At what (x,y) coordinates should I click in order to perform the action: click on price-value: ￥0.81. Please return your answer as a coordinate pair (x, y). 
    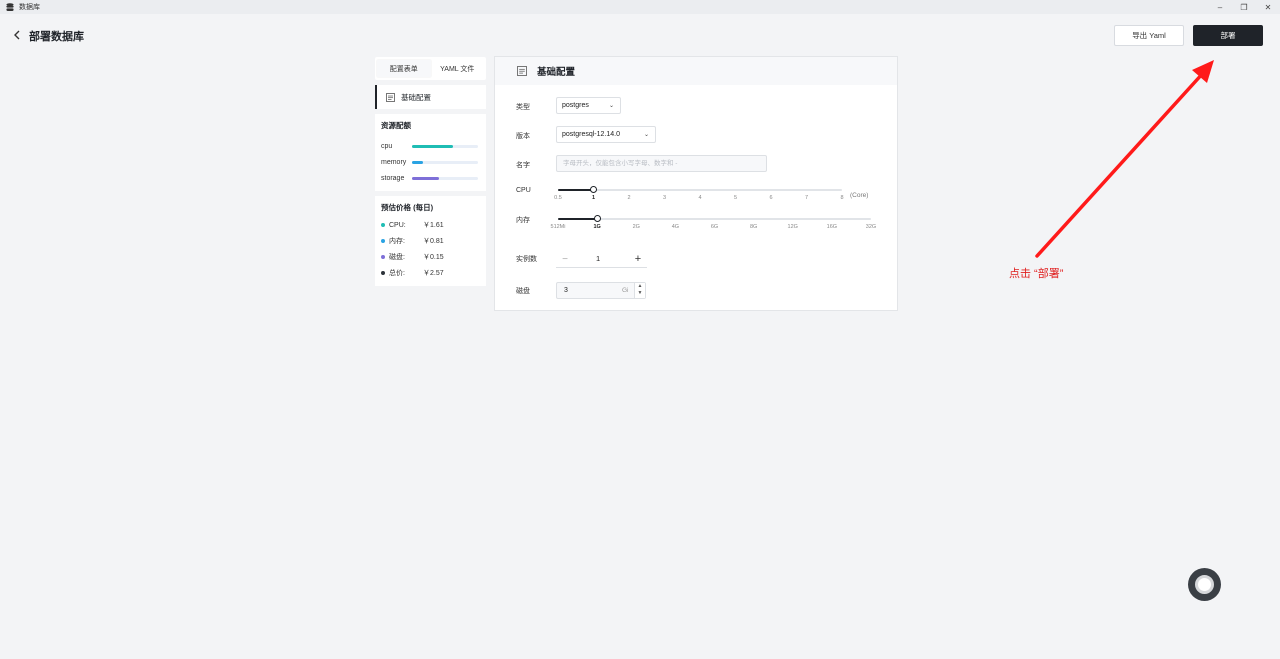
    Looking at the image, I should click on (433, 241).